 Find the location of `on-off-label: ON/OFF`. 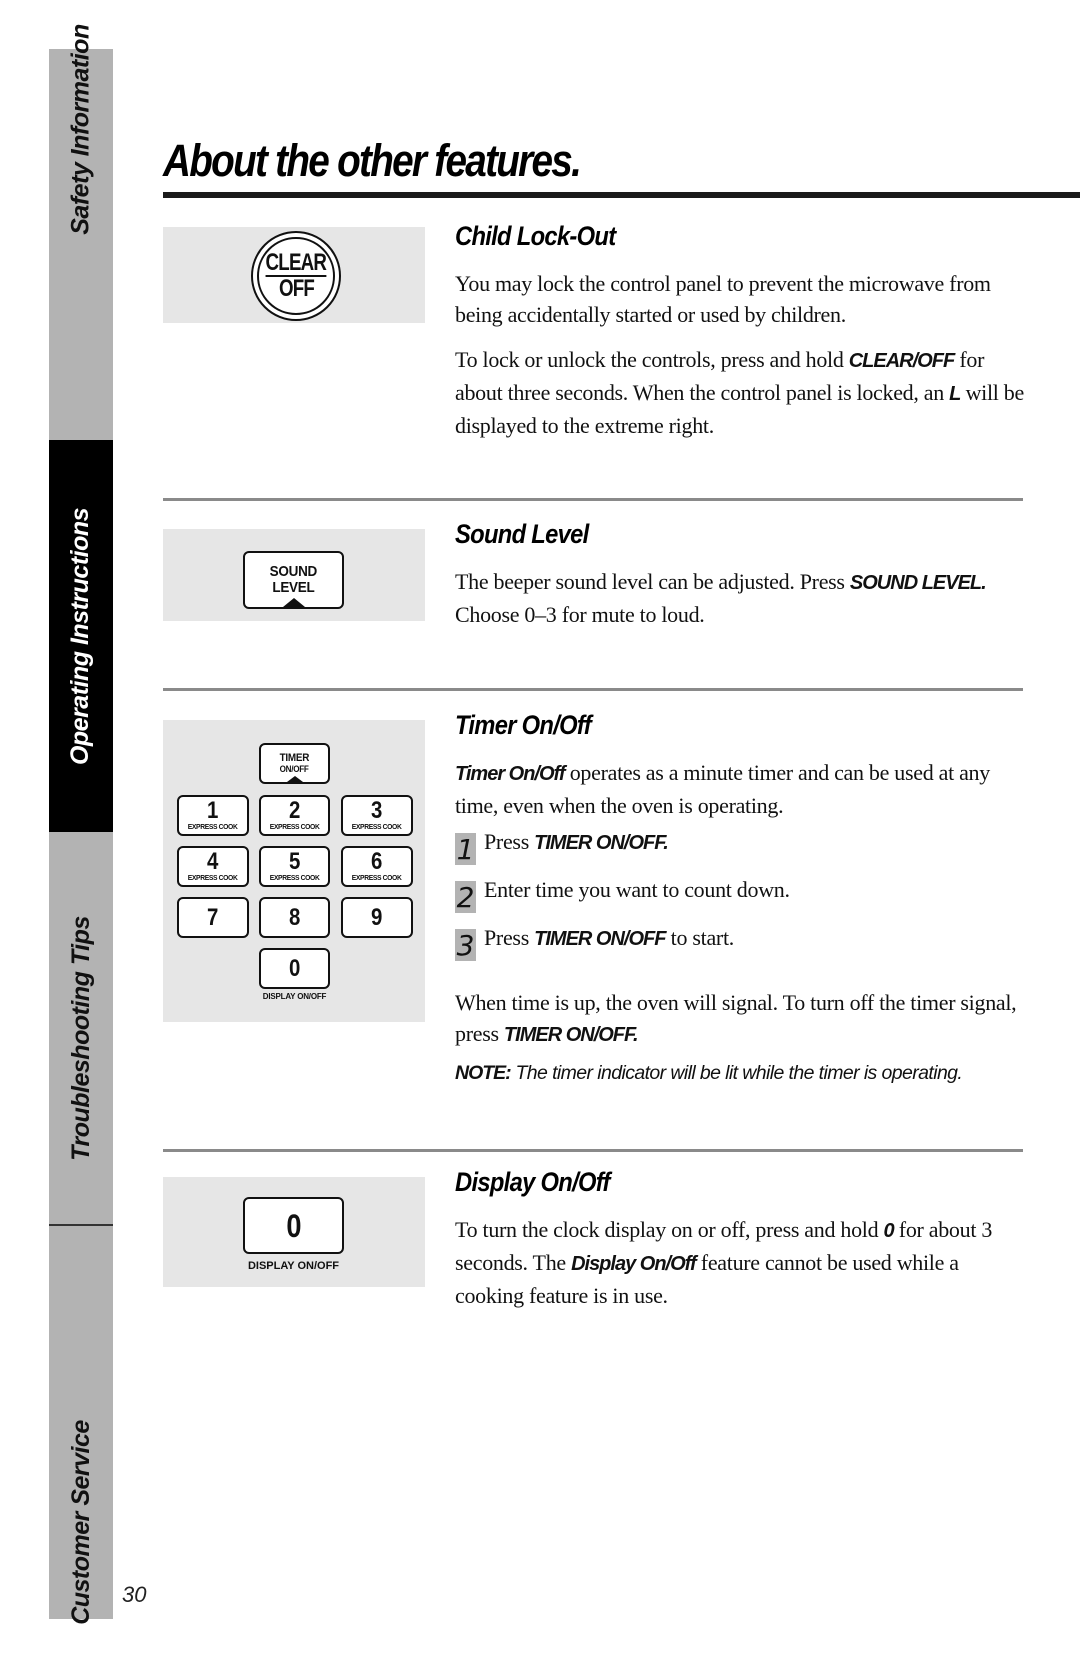

on-off-label: ON/OFF is located at coordinates (294, 769).